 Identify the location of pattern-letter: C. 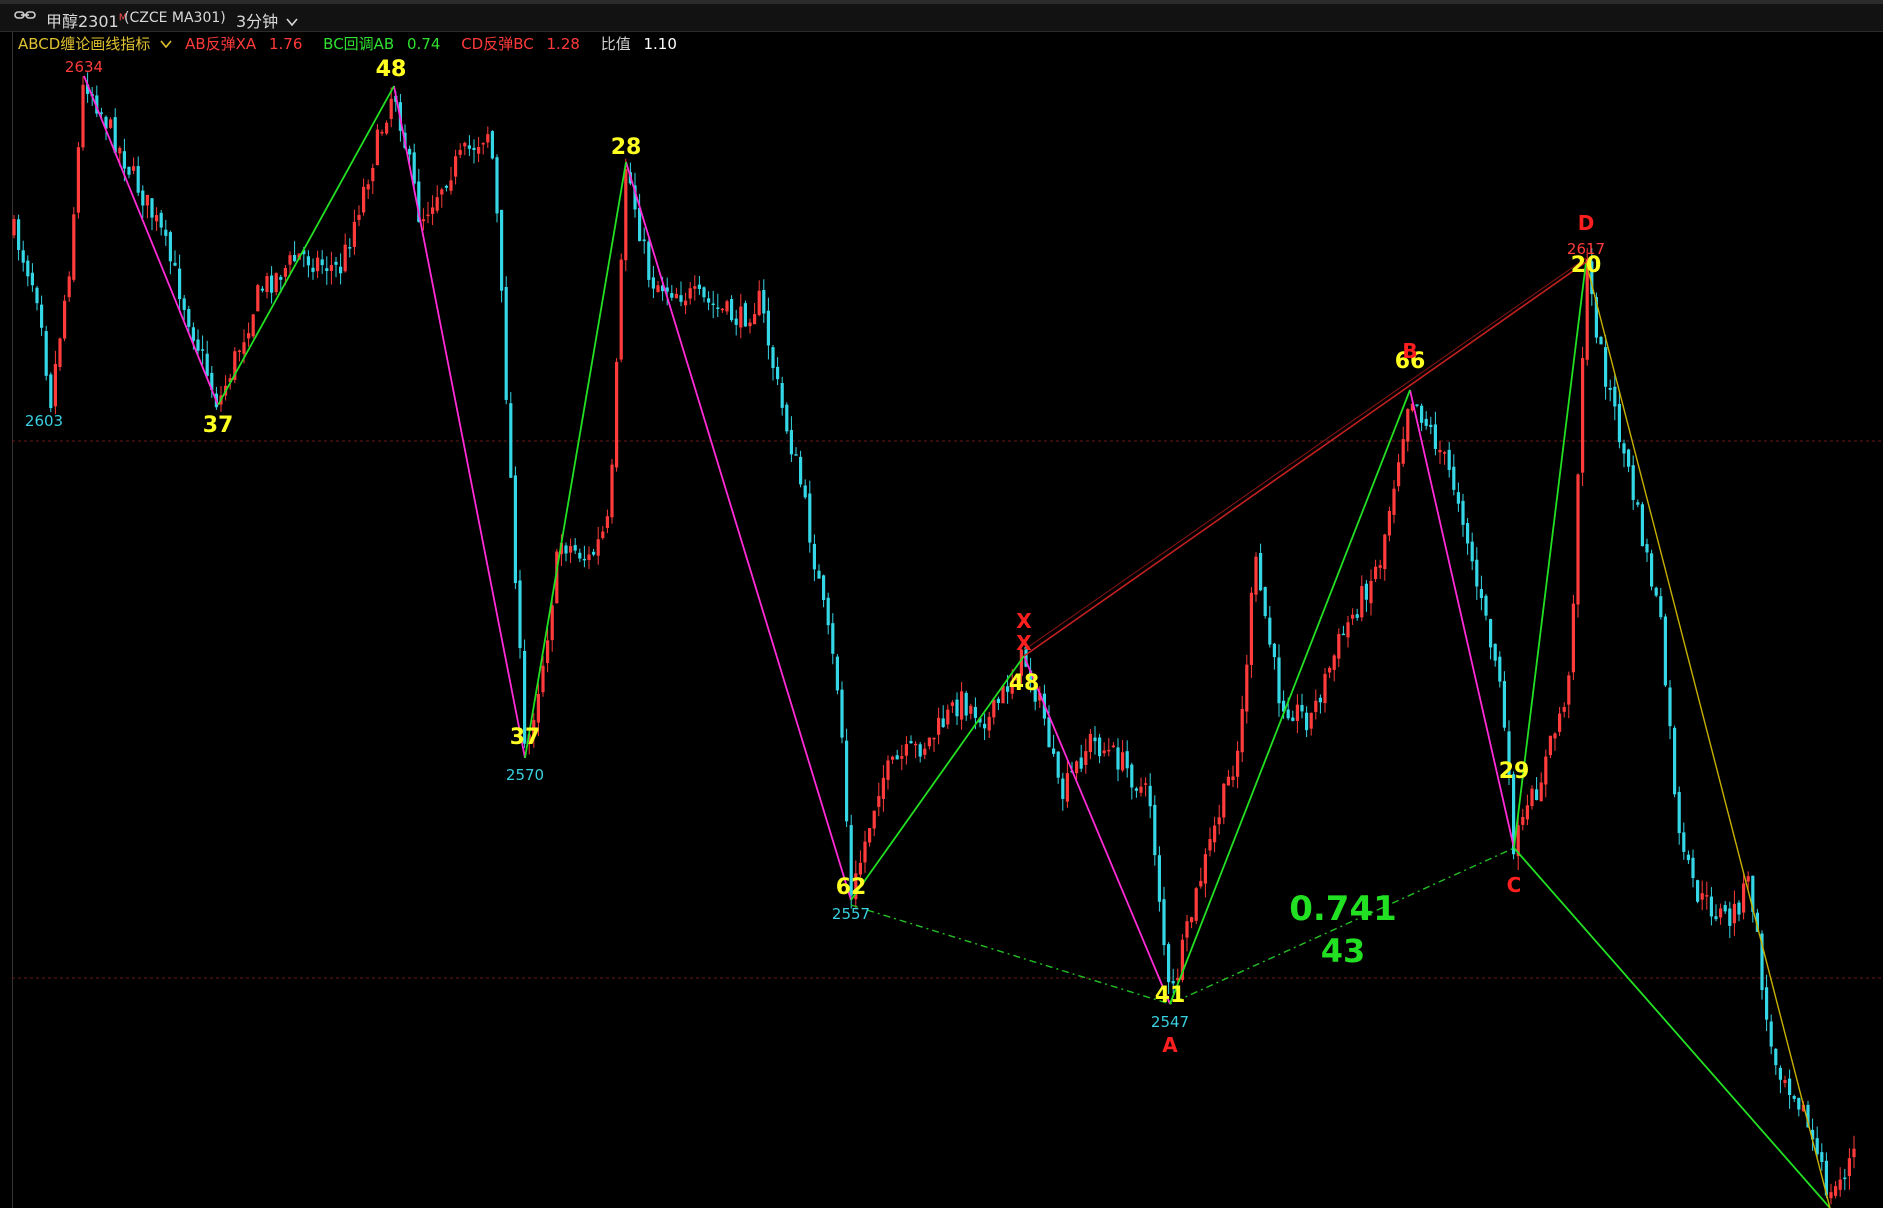
(1514, 885).